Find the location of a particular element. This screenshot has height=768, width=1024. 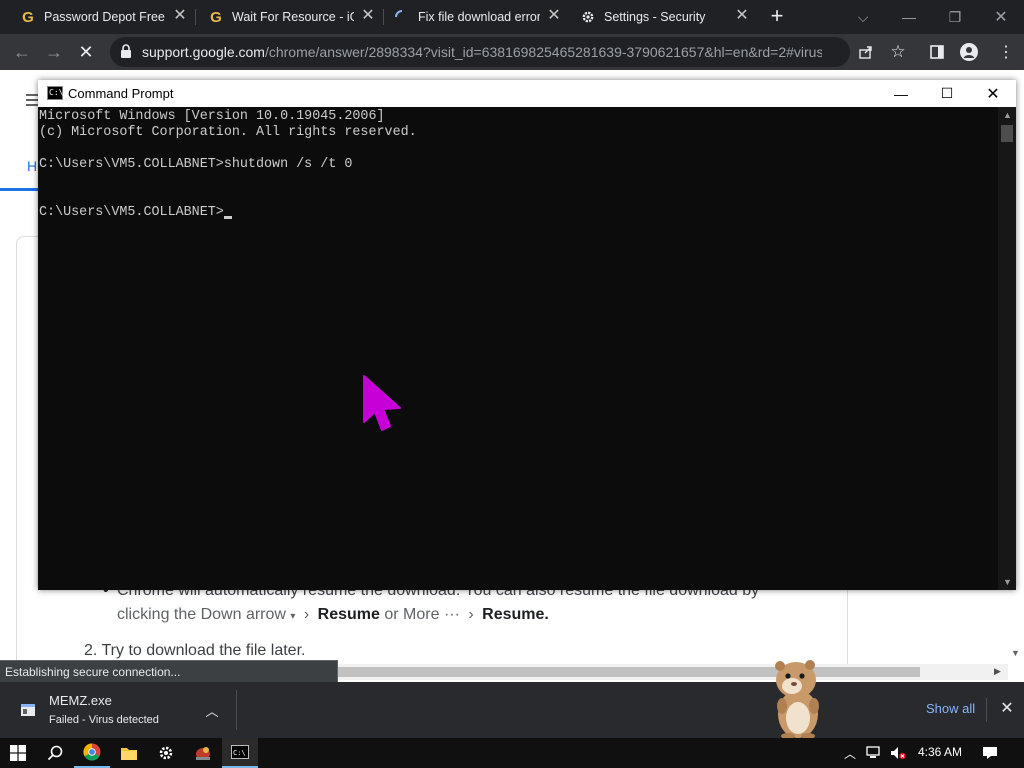

profile-icon is located at coordinates (969, 52).